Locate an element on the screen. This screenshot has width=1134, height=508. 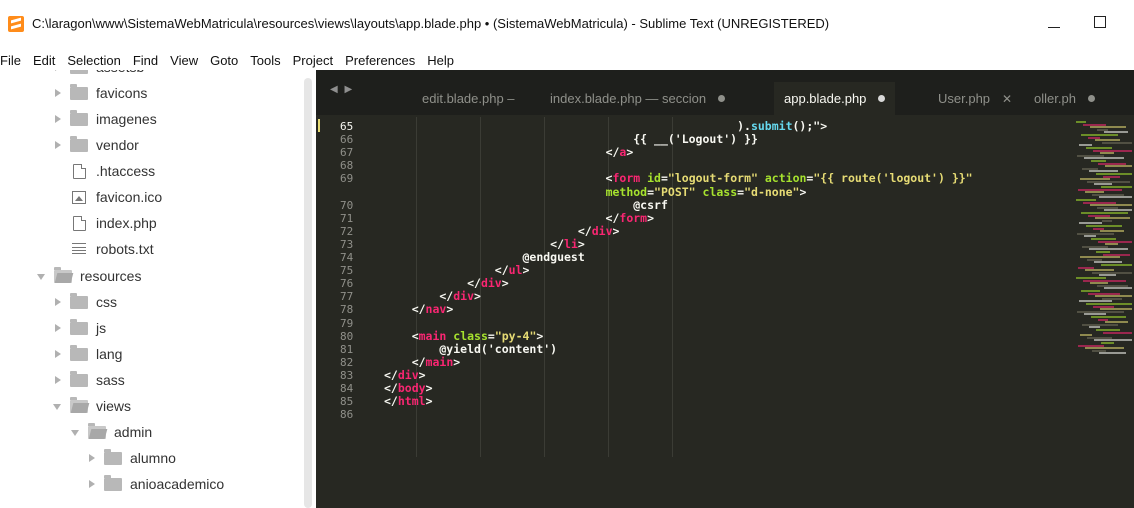
code-line: </form> is located at coordinates (519, 218).